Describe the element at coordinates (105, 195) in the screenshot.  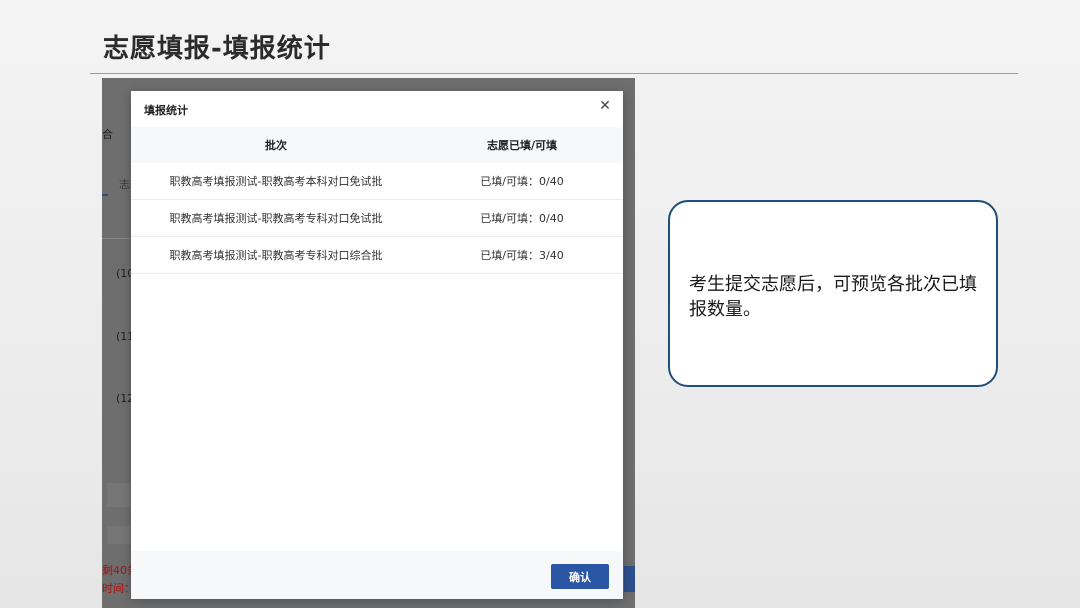
I see `bg-tab-underline` at that location.